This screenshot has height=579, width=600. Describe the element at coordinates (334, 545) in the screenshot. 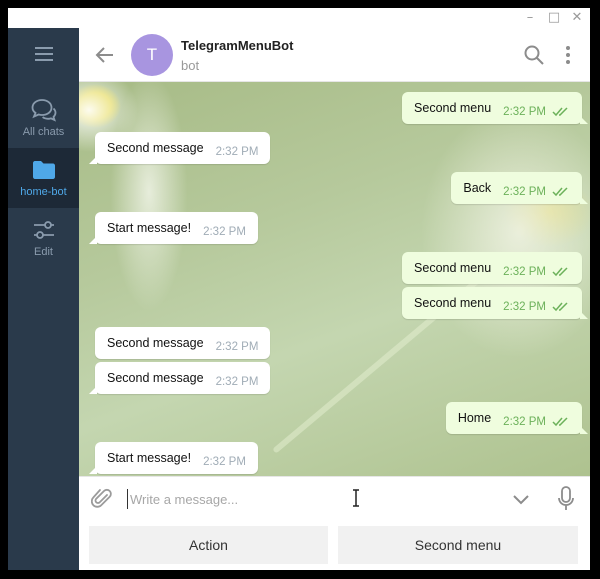

I see `bot-keyboard: Action Second menu` at that location.